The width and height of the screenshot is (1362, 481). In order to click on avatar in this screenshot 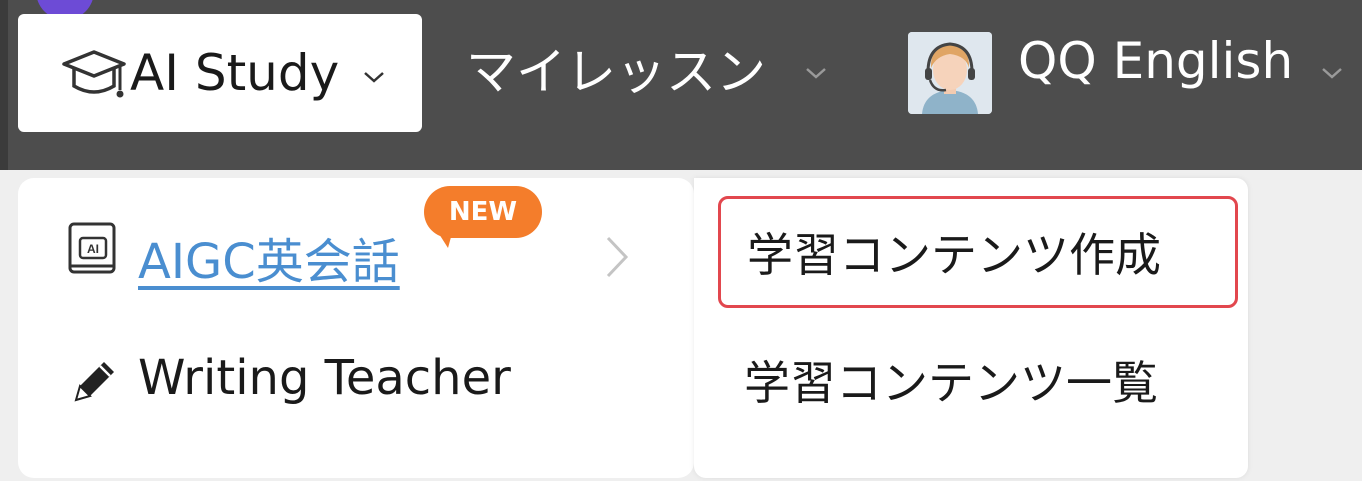, I will do `click(950, 73)`.